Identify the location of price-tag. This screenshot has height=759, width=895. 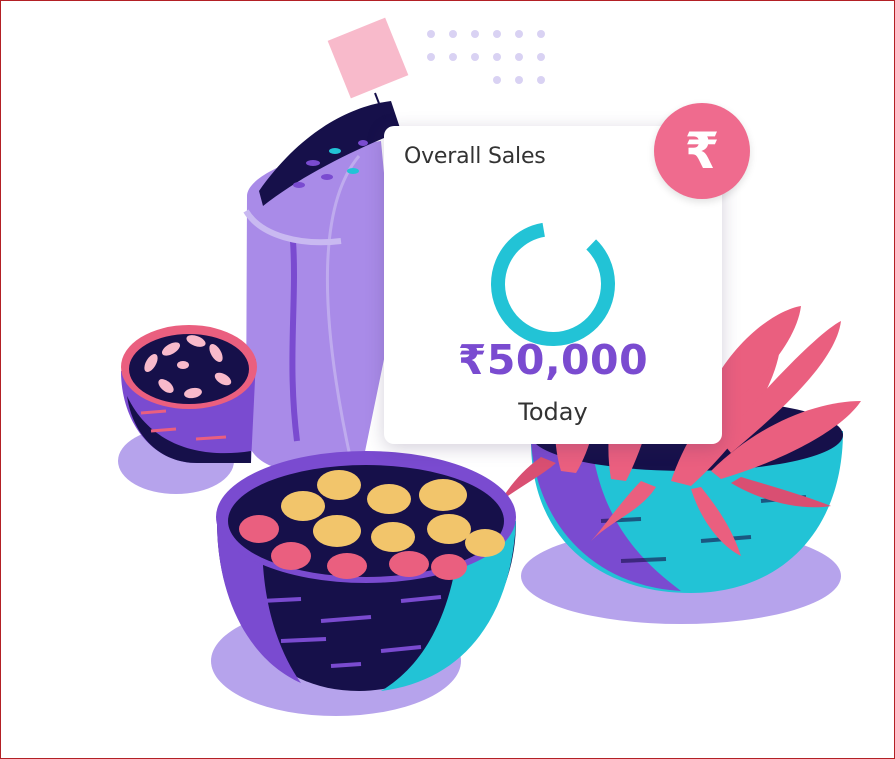
(368, 68).